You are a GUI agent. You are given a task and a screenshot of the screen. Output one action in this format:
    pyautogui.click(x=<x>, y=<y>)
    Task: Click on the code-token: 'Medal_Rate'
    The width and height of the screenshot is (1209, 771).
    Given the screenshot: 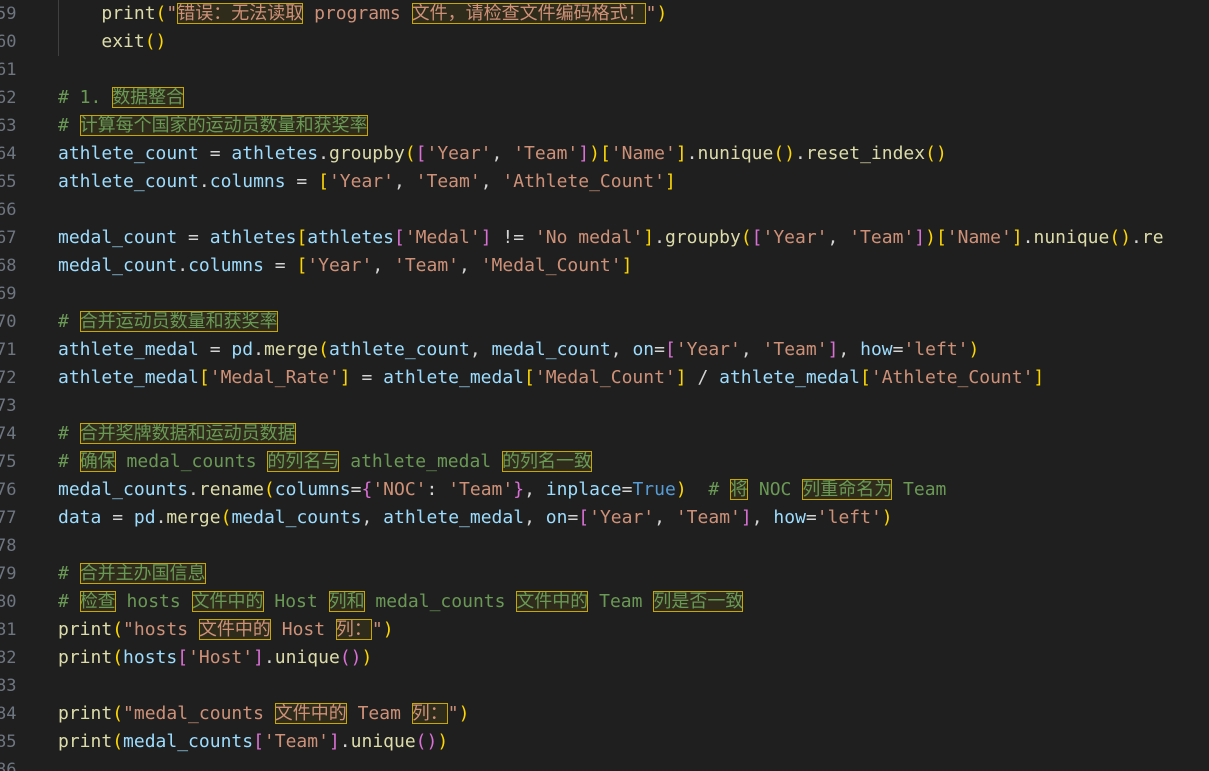 What is the action you would take?
    pyautogui.click(x=274, y=377)
    